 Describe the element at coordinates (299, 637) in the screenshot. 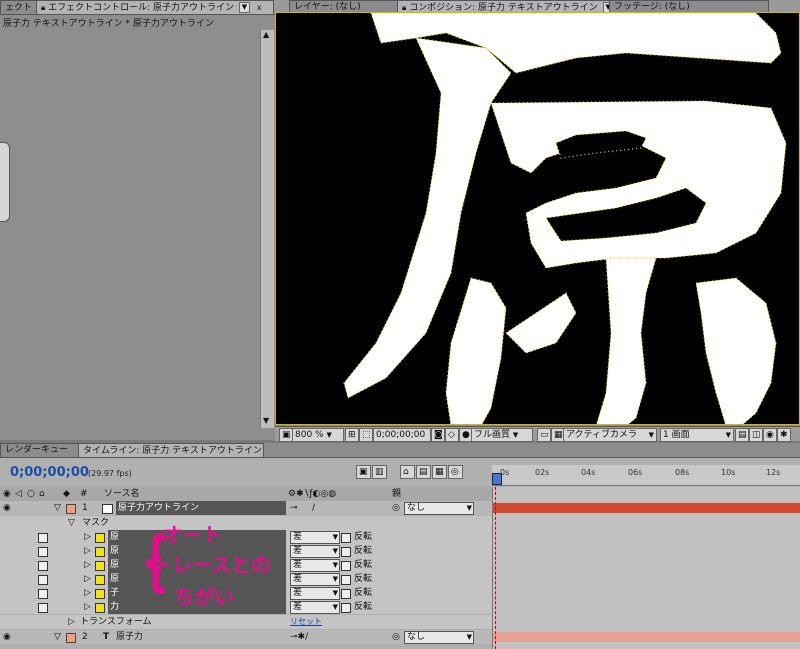

I see `shy-switch-icon: ⊸✱∕` at that location.